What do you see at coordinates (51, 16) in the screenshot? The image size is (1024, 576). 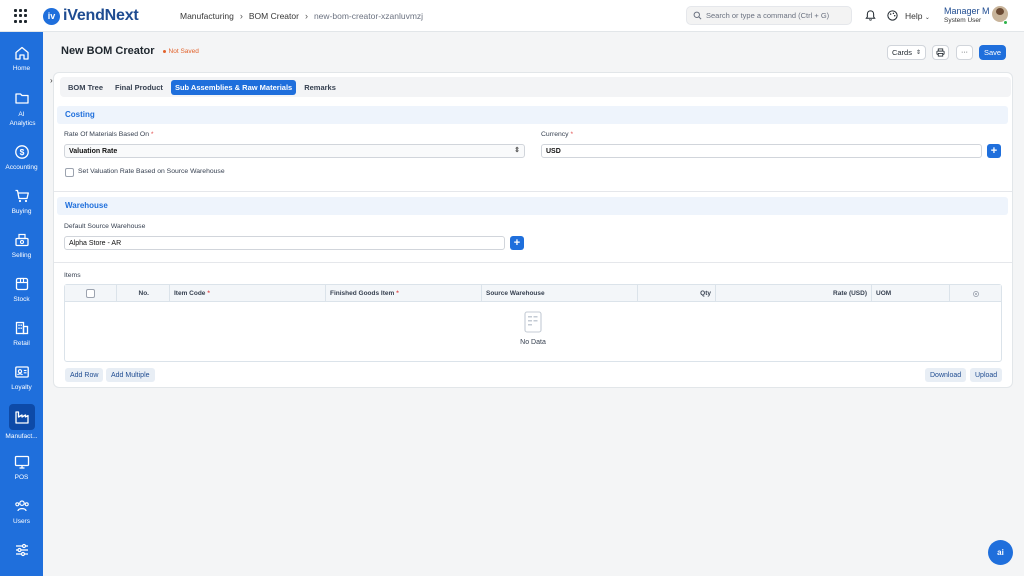 I see `logo-mark-icon: iv` at bounding box center [51, 16].